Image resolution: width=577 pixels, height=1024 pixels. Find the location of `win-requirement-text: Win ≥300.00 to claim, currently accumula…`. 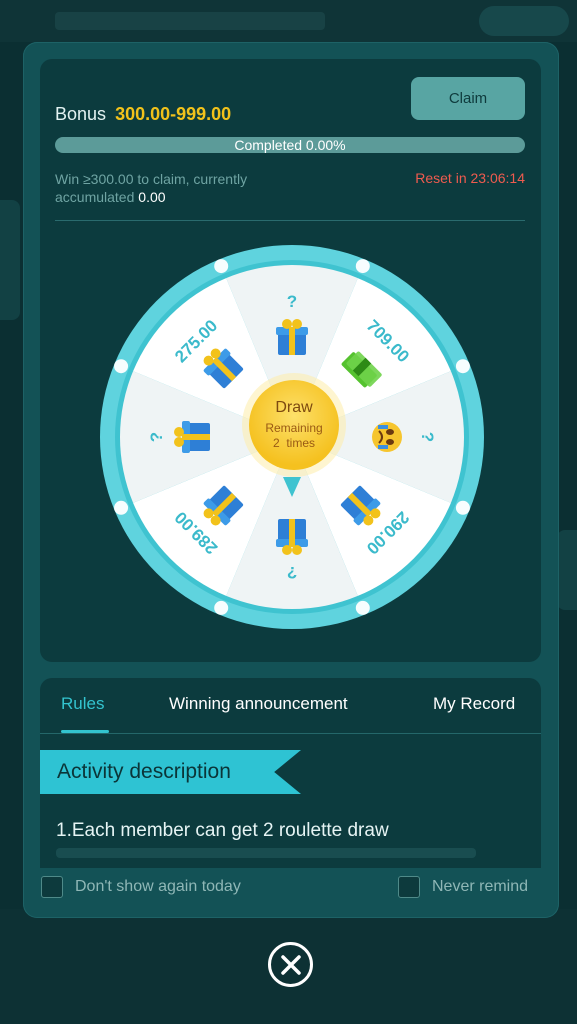

win-requirement-text: Win ≥300.00 to claim, currently accumula… is located at coordinates (185, 188).